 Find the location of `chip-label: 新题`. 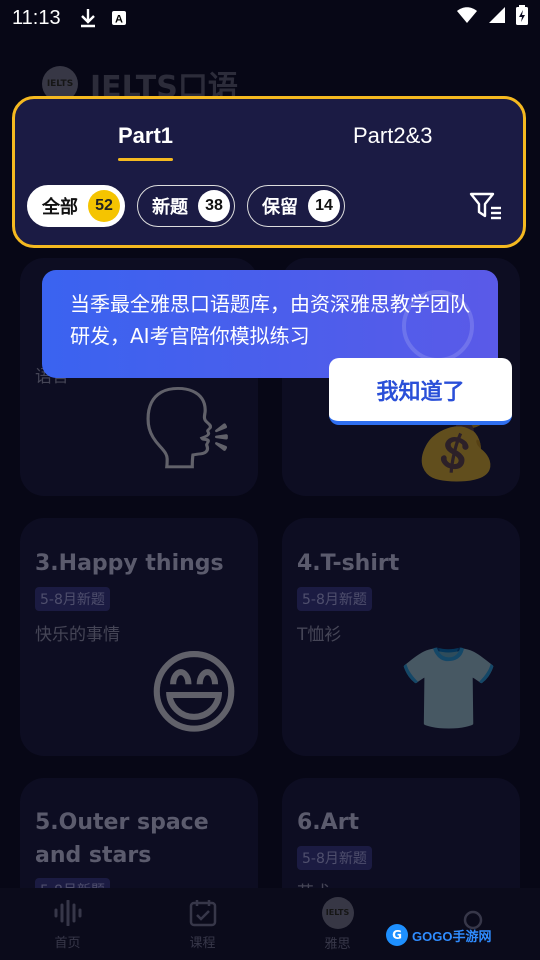

chip-label: 新题 is located at coordinates (170, 207).